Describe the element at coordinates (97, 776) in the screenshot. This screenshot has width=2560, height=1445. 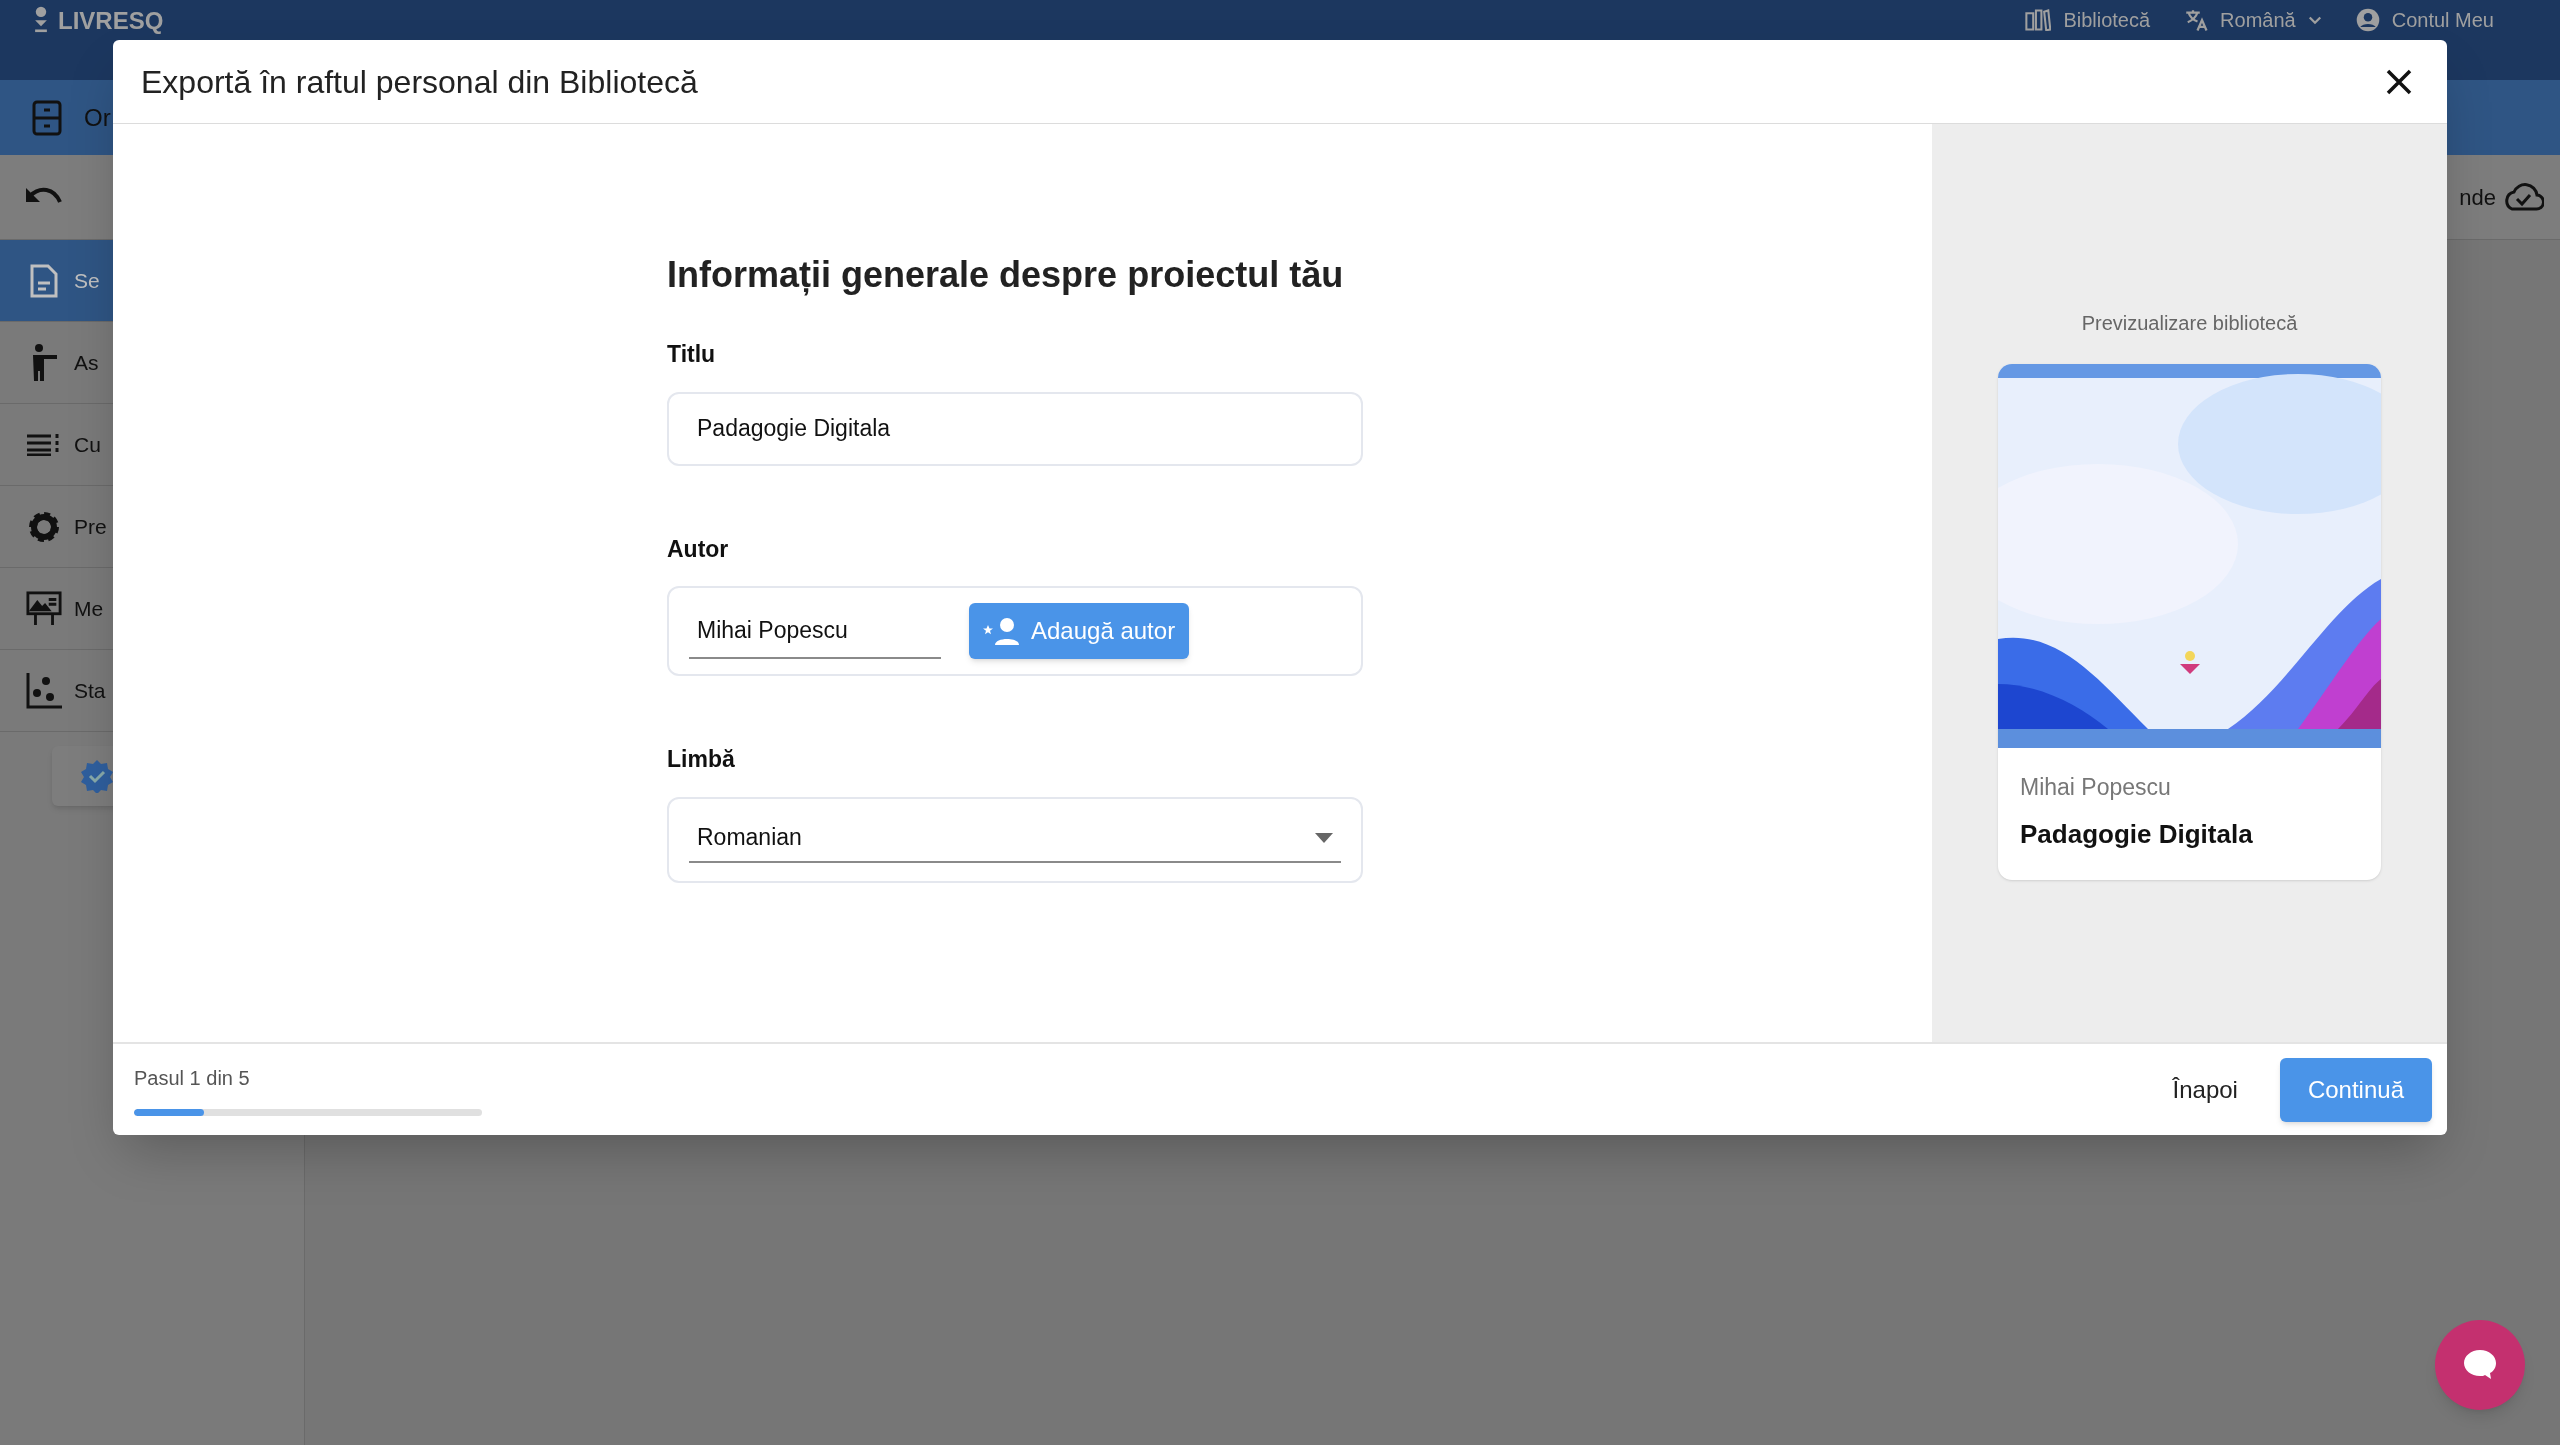
I see `verified-badge-icon` at that location.